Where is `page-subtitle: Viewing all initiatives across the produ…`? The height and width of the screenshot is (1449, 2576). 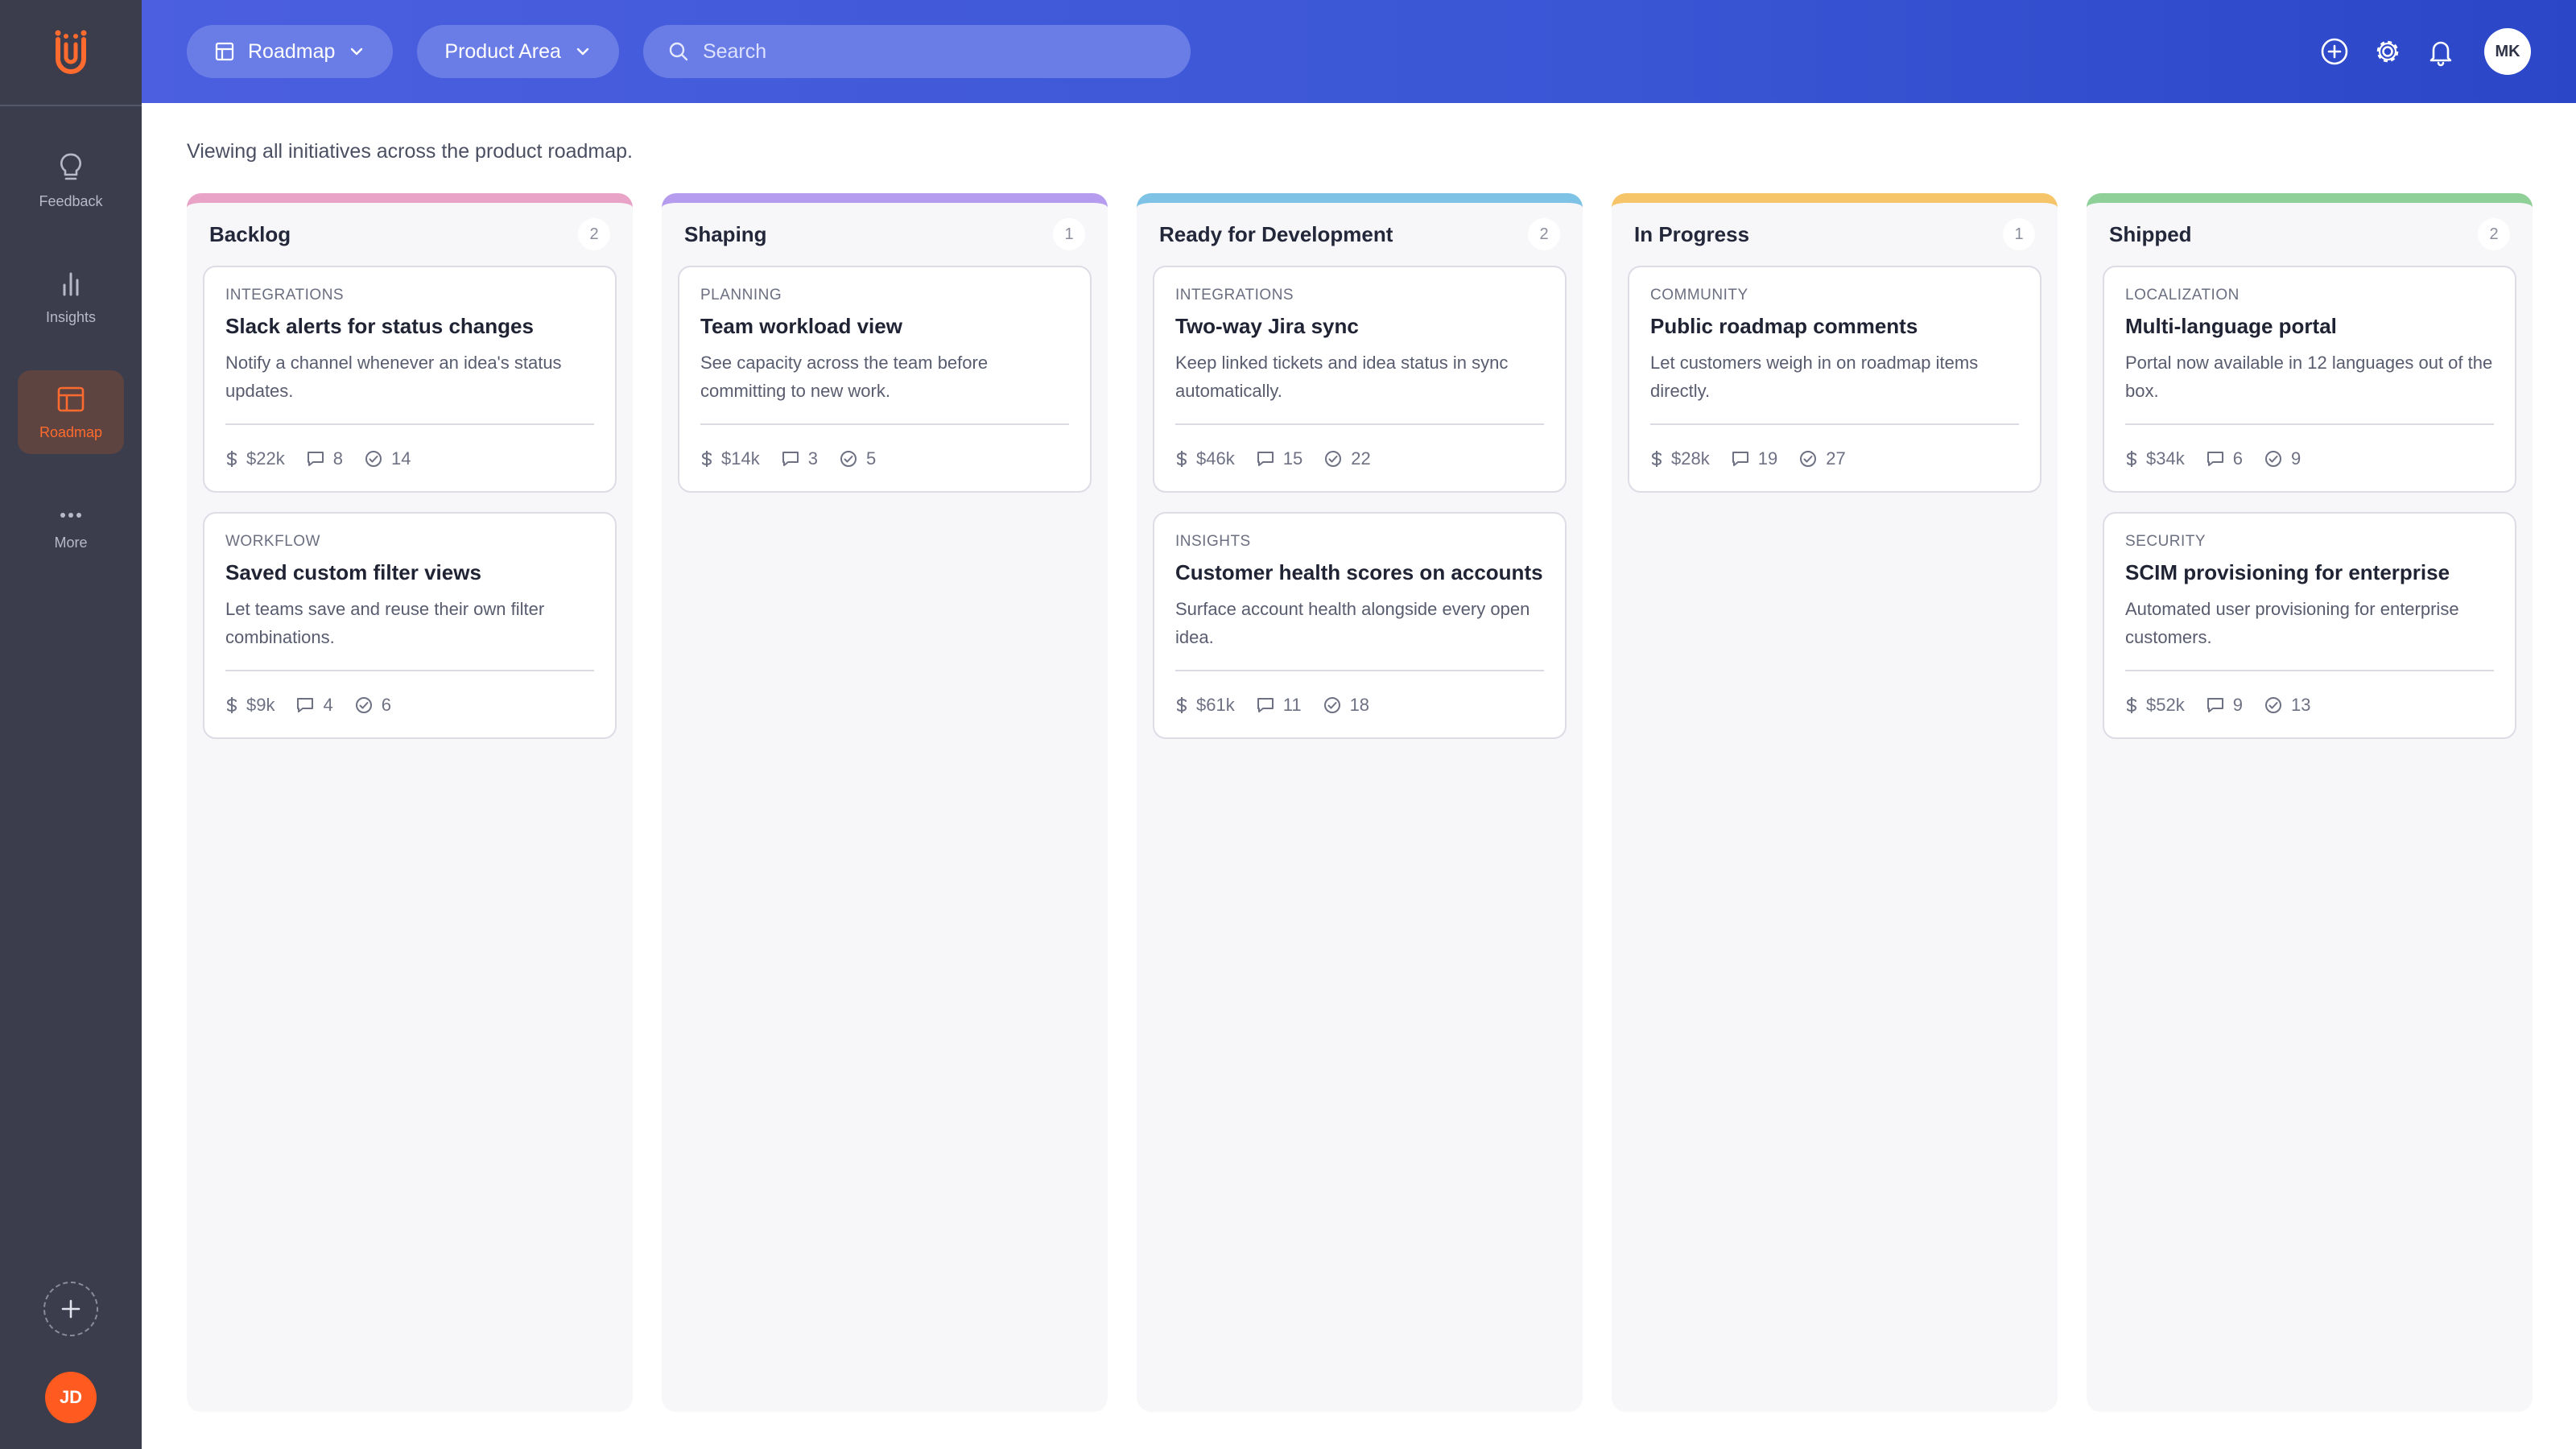 page-subtitle: Viewing all initiatives across the produ… is located at coordinates (410, 151).